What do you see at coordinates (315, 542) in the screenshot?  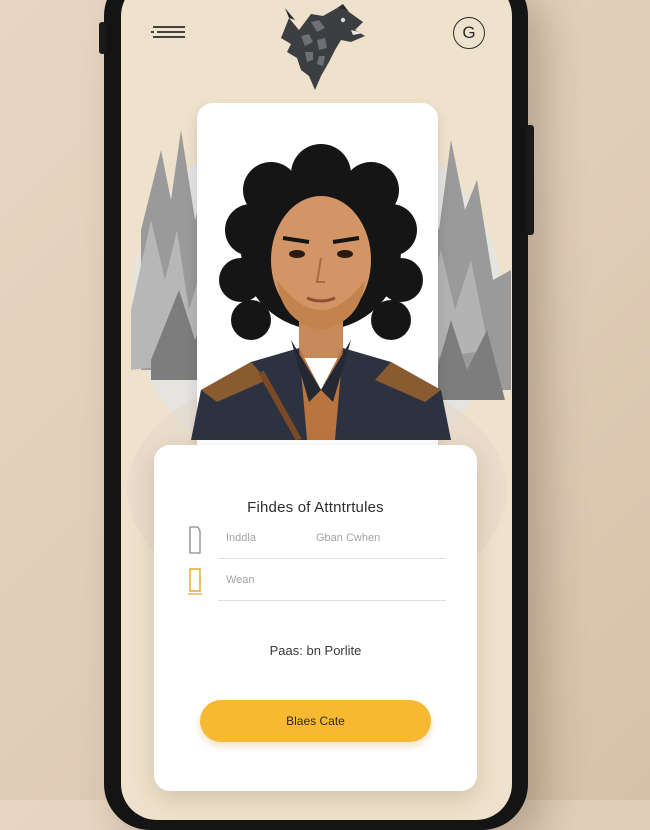 I see `form-field-inddla: Inddla Gban Cwhen` at bounding box center [315, 542].